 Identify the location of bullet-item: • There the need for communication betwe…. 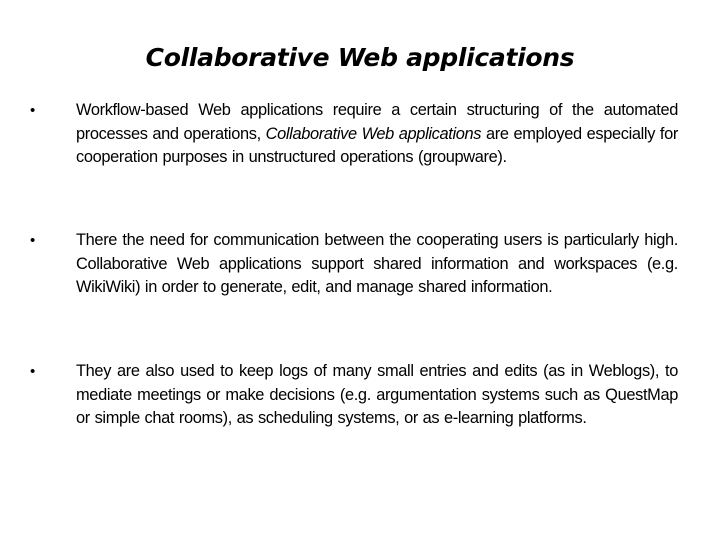
(354, 264).